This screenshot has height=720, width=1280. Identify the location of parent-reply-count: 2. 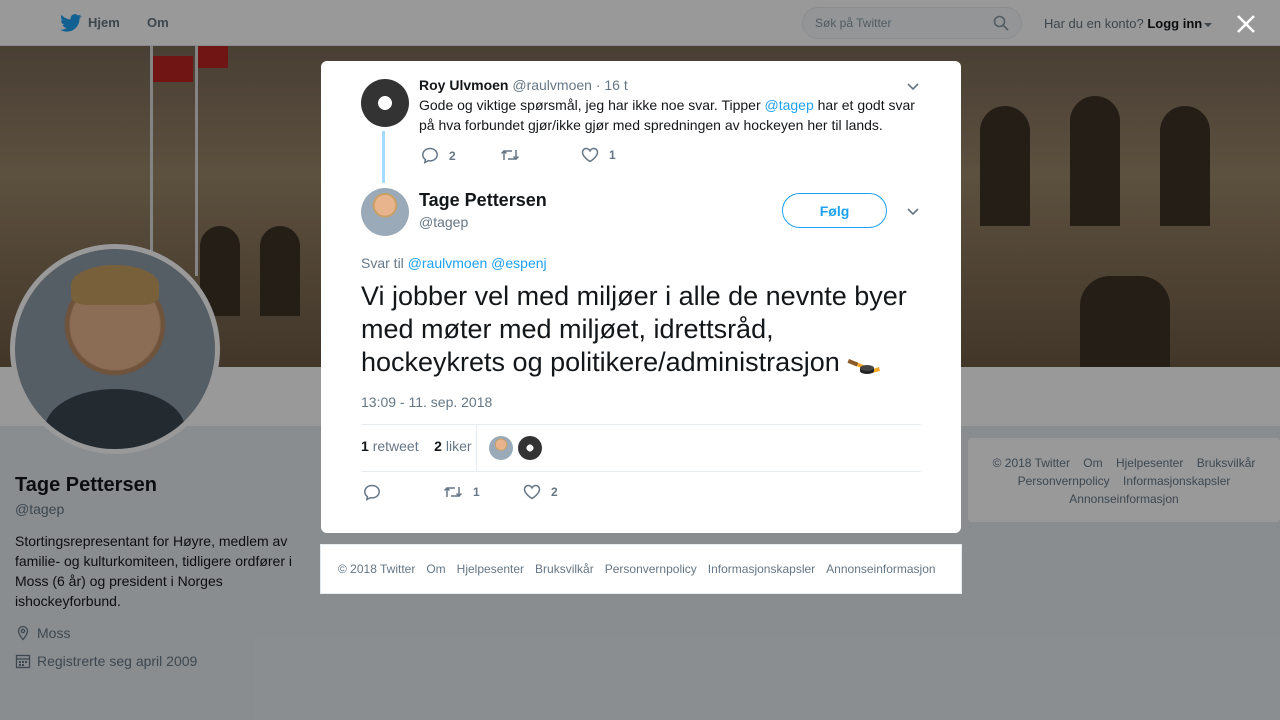
(452, 155).